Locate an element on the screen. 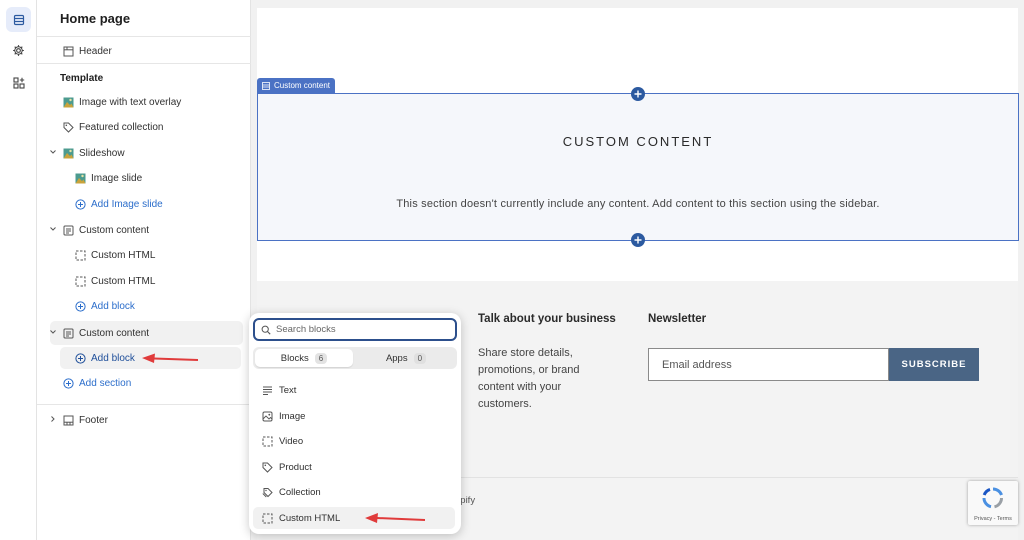 The image size is (1024, 540). block-option-label: Collection is located at coordinates (300, 492).